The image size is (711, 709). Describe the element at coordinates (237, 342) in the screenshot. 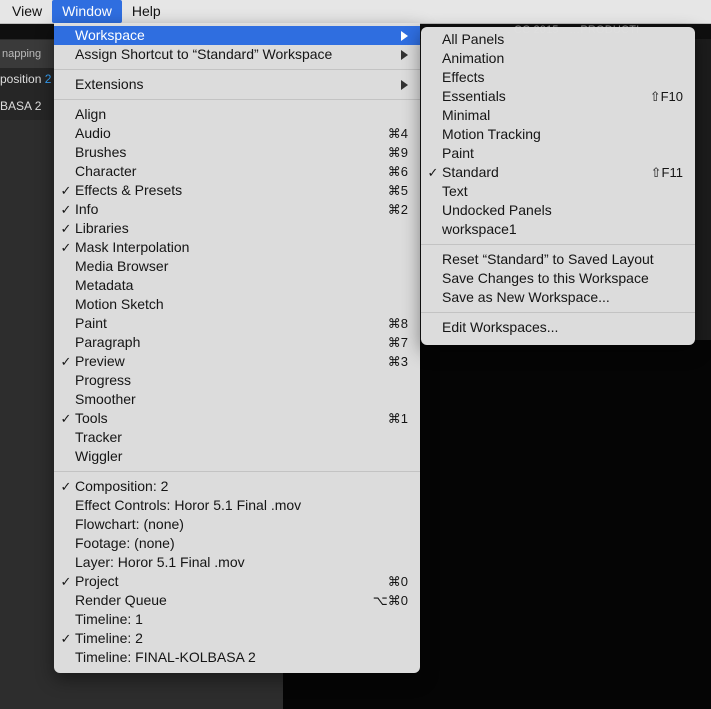

I see `menu-item-paragraph: Paragraph ⌘7` at that location.